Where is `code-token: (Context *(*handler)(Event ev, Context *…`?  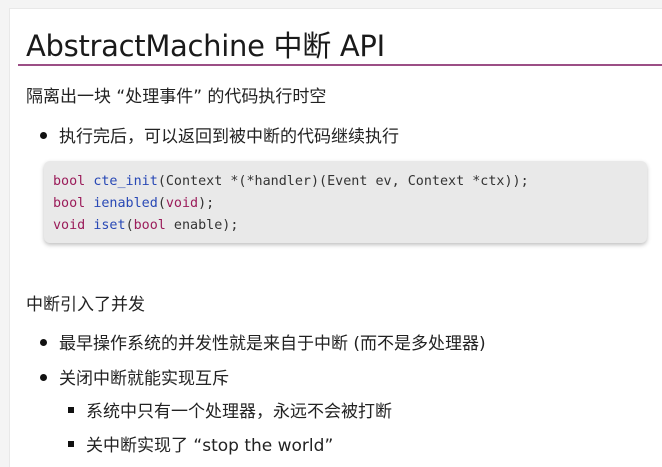 code-token: (Context *(*handler)(Event ev, Context *… is located at coordinates (343, 181).